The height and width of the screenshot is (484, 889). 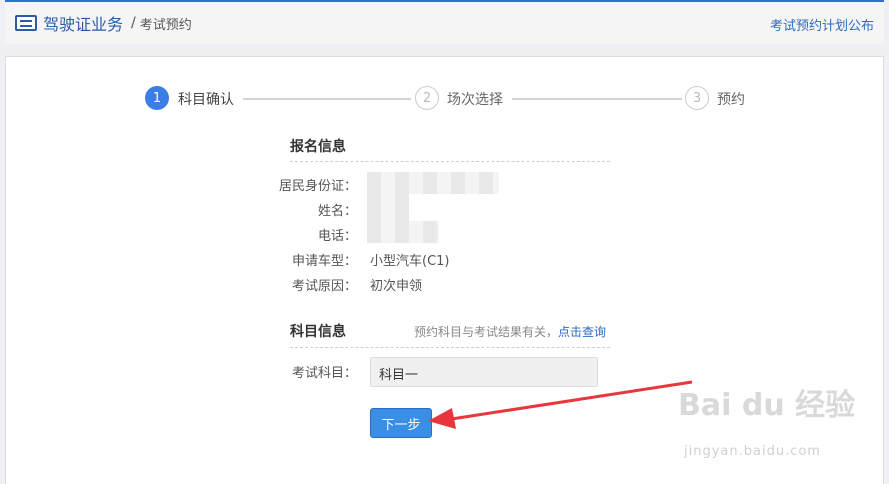 I want to click on vehicle-type-label: 申请车型：, so click(x=324, y=261).